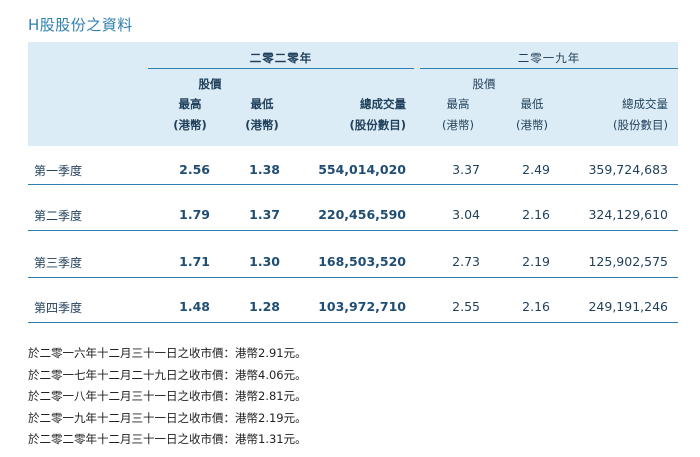 Image resolution: width=700 pixels, height=457 pixels. Describe the element at coordinates (362, 169) in the screenshot. I see `volume-2020-q1: 554,014,020` at that location.